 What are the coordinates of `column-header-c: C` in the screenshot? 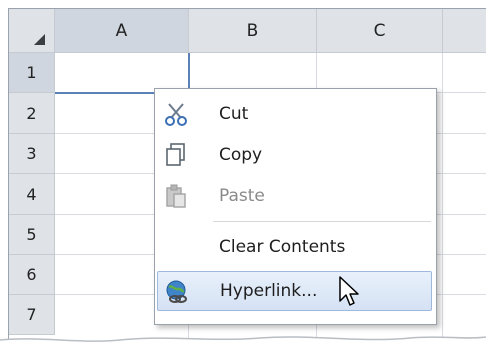 It's located at (380, 31).